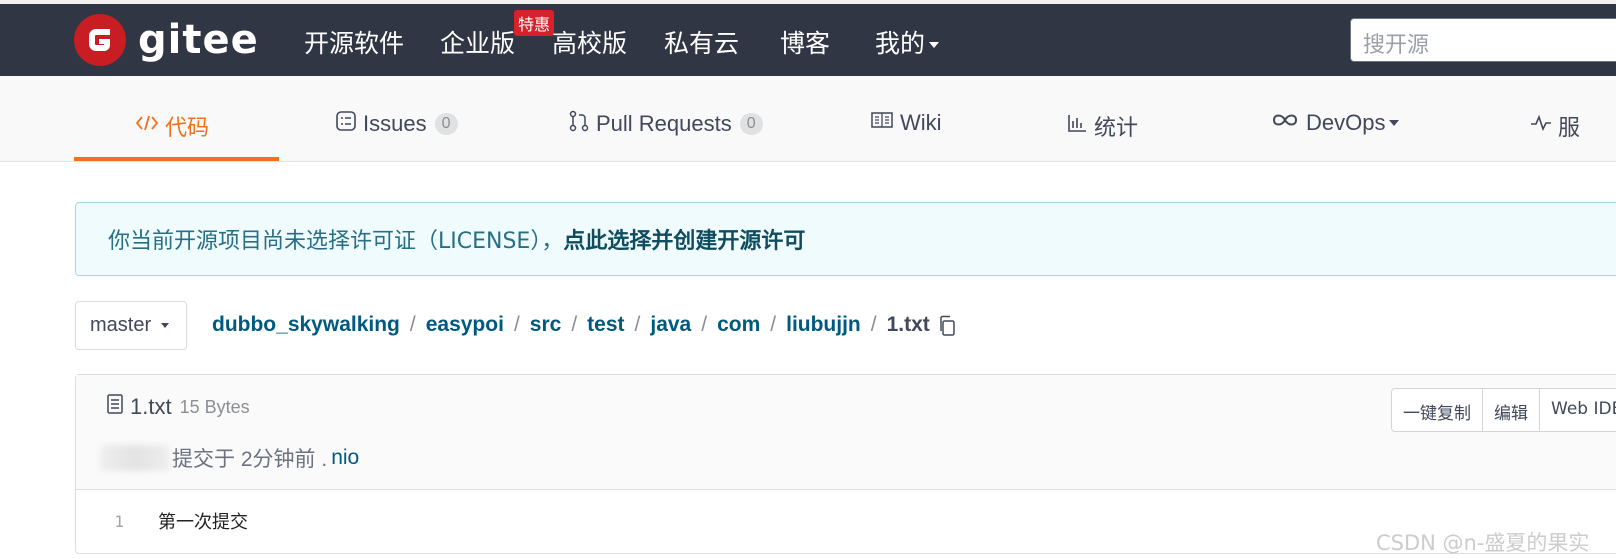  I want to click on pulse-icon, so click(1541, 126).